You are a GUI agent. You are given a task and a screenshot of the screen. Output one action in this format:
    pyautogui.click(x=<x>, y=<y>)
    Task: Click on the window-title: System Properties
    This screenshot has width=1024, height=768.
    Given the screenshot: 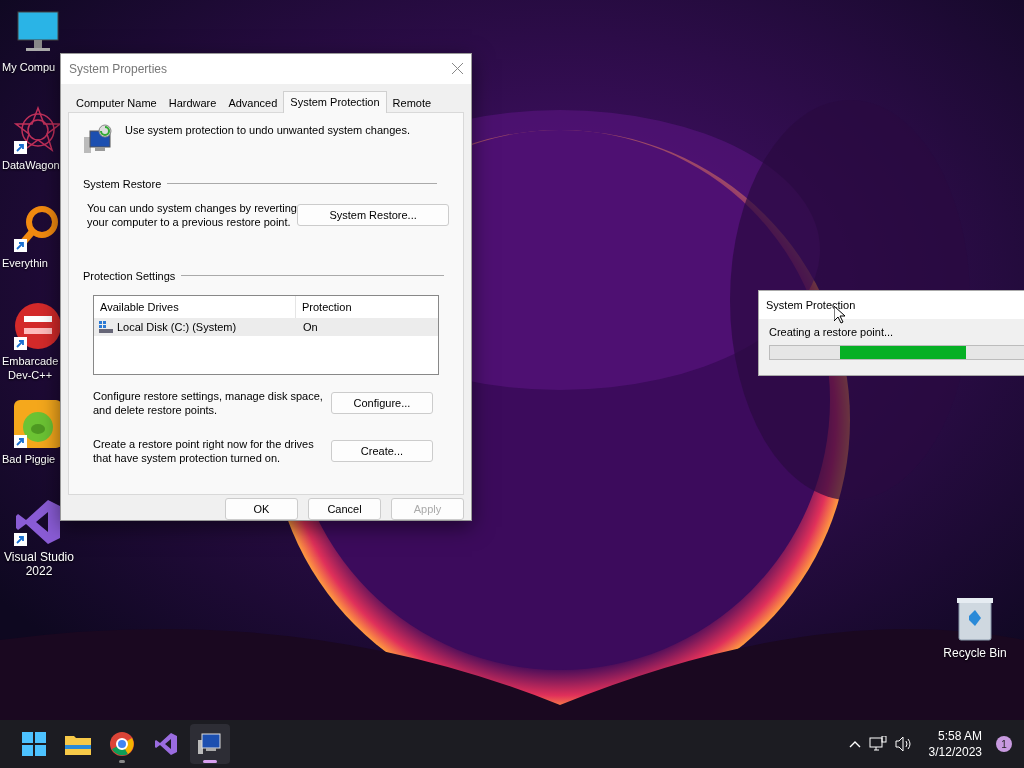 What is the action you would take?
    pyautogui.click(x=118, y=68)
    